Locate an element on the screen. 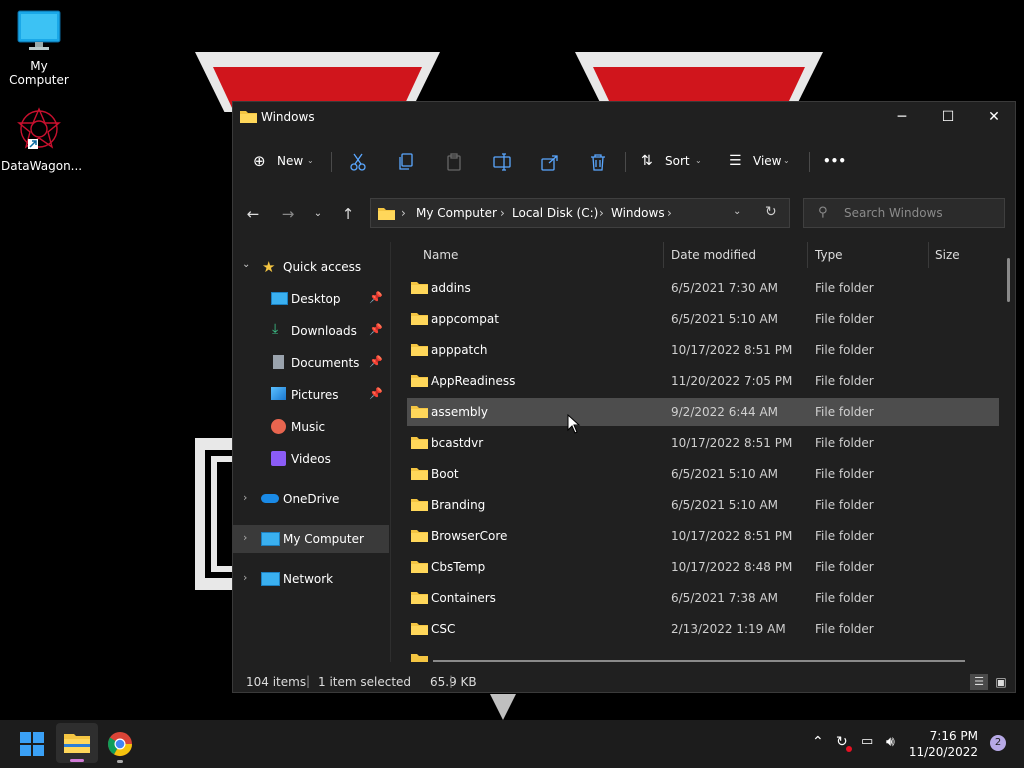 The width and height of the screenshot is (1024, 768). file-row: Boot 6/5/2021 5:10 AM File folder is located at coordinates (703, 474).